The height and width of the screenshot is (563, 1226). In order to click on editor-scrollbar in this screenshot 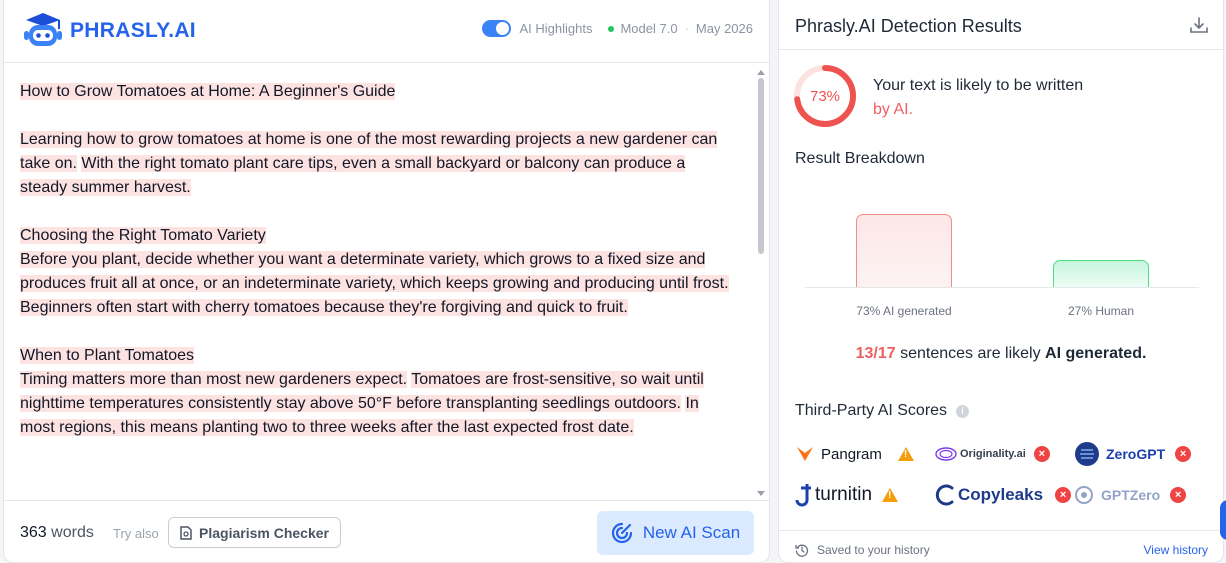, I will do `click(761, 282)`.